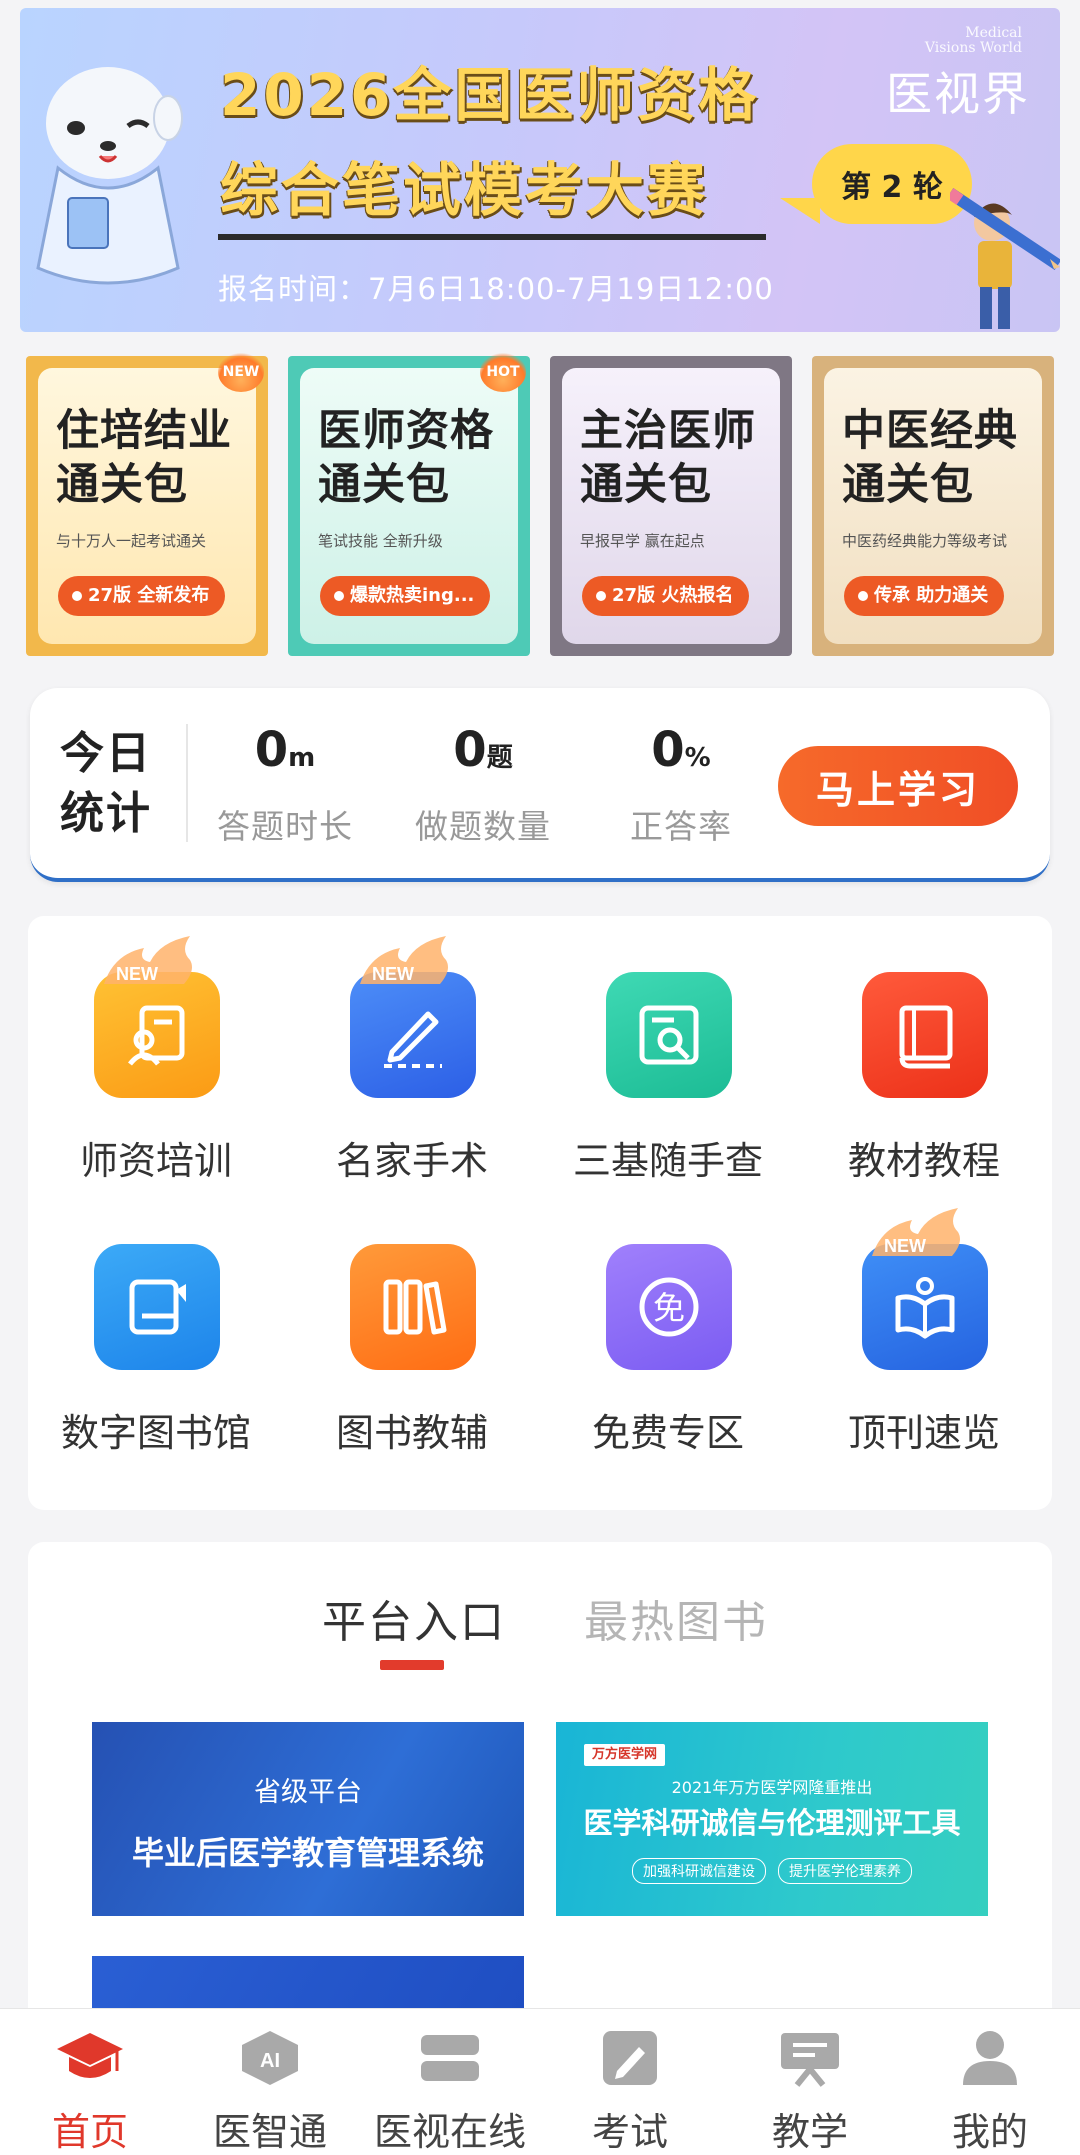  What do you see at coordinates (676, 1618) in the screenshot?
I see `tab-hot-books: 最热图书` at bounding box center [676, 1618].